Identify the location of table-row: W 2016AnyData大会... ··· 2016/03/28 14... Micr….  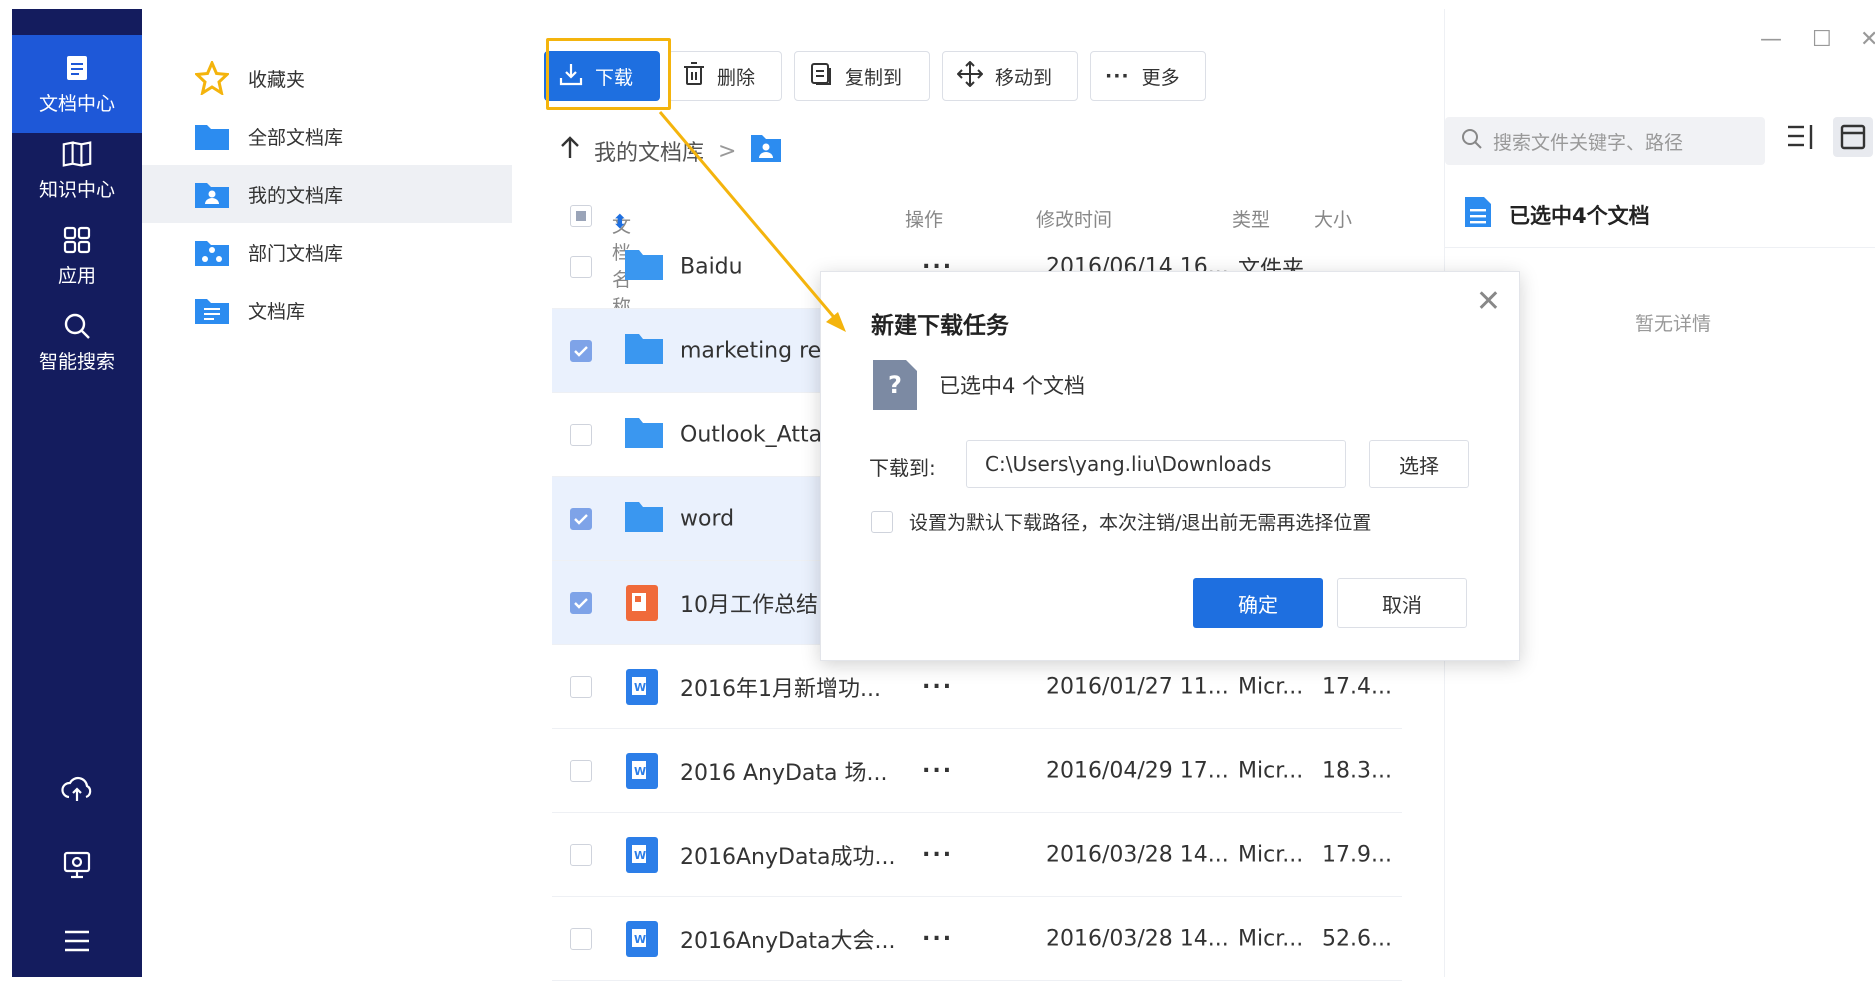
(977, 939).